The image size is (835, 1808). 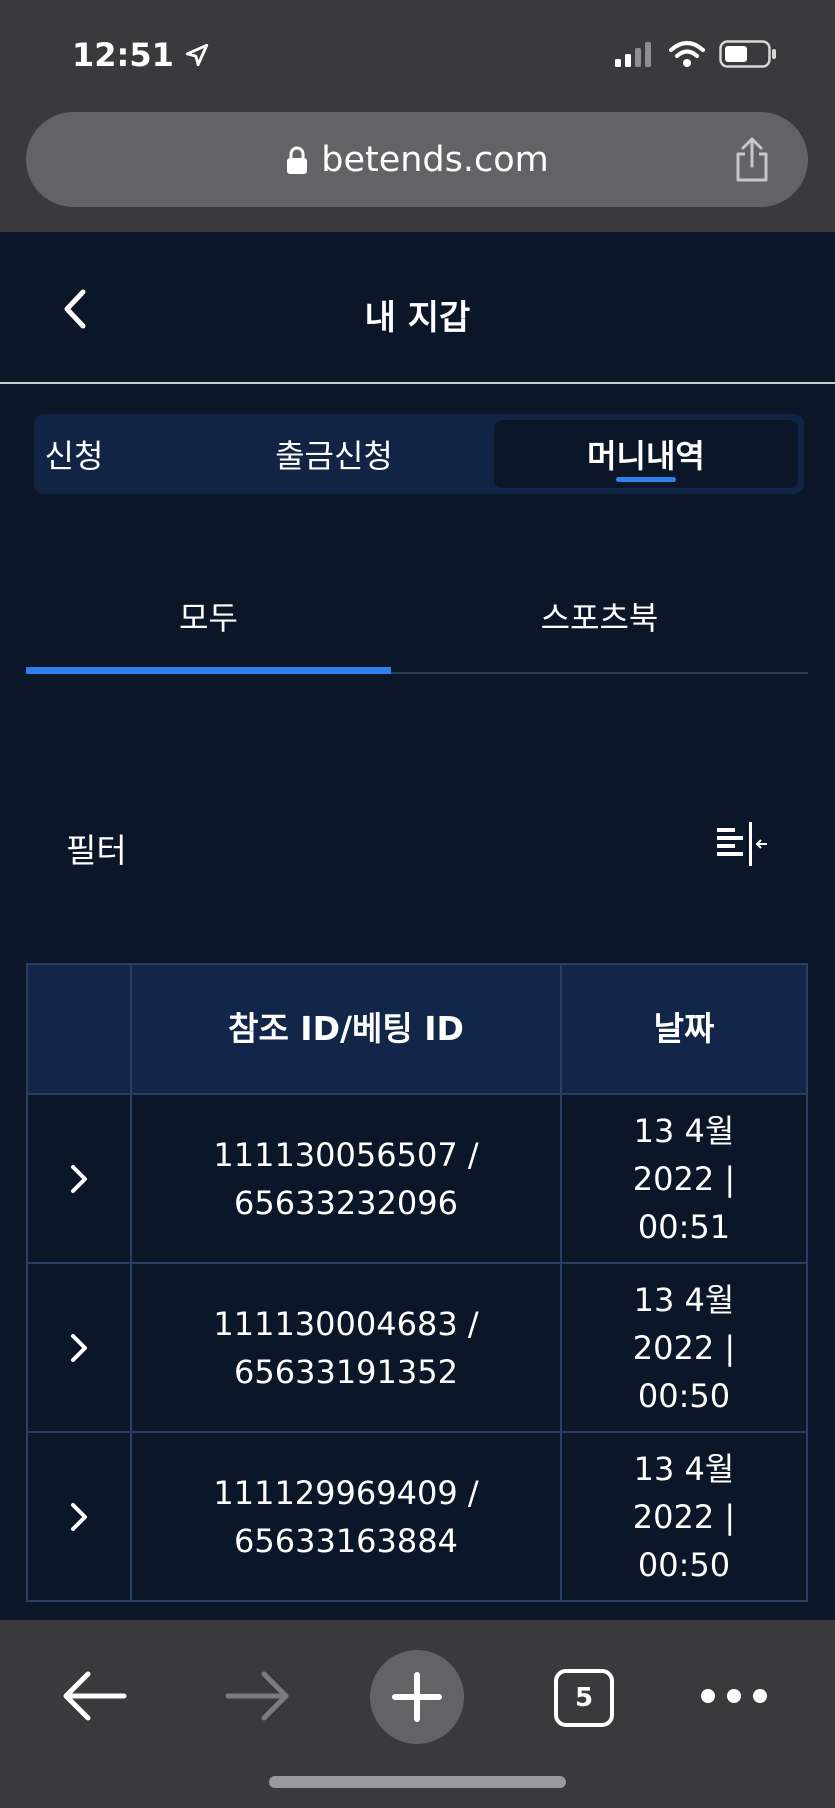 What do you see at coordinates (208, 670) in the screenshot?
I see `active-subtab-indicator` at bounding box center [208, 670].